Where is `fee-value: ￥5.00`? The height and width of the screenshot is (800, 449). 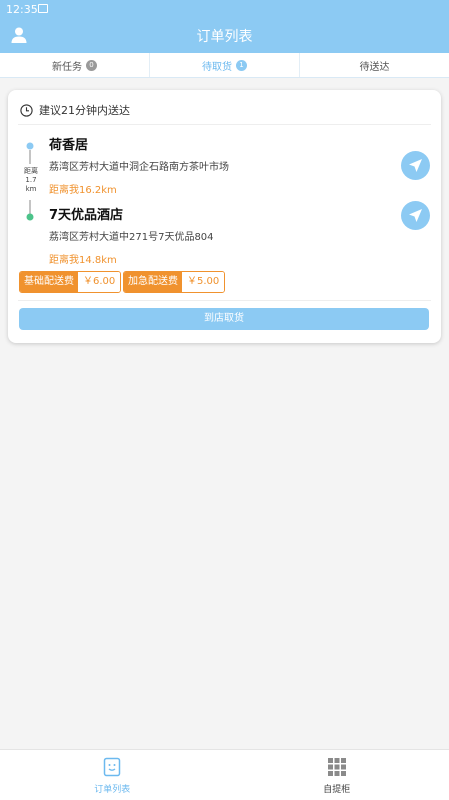 fee-value: ￥5.00 is located at coordinates (203, 282).